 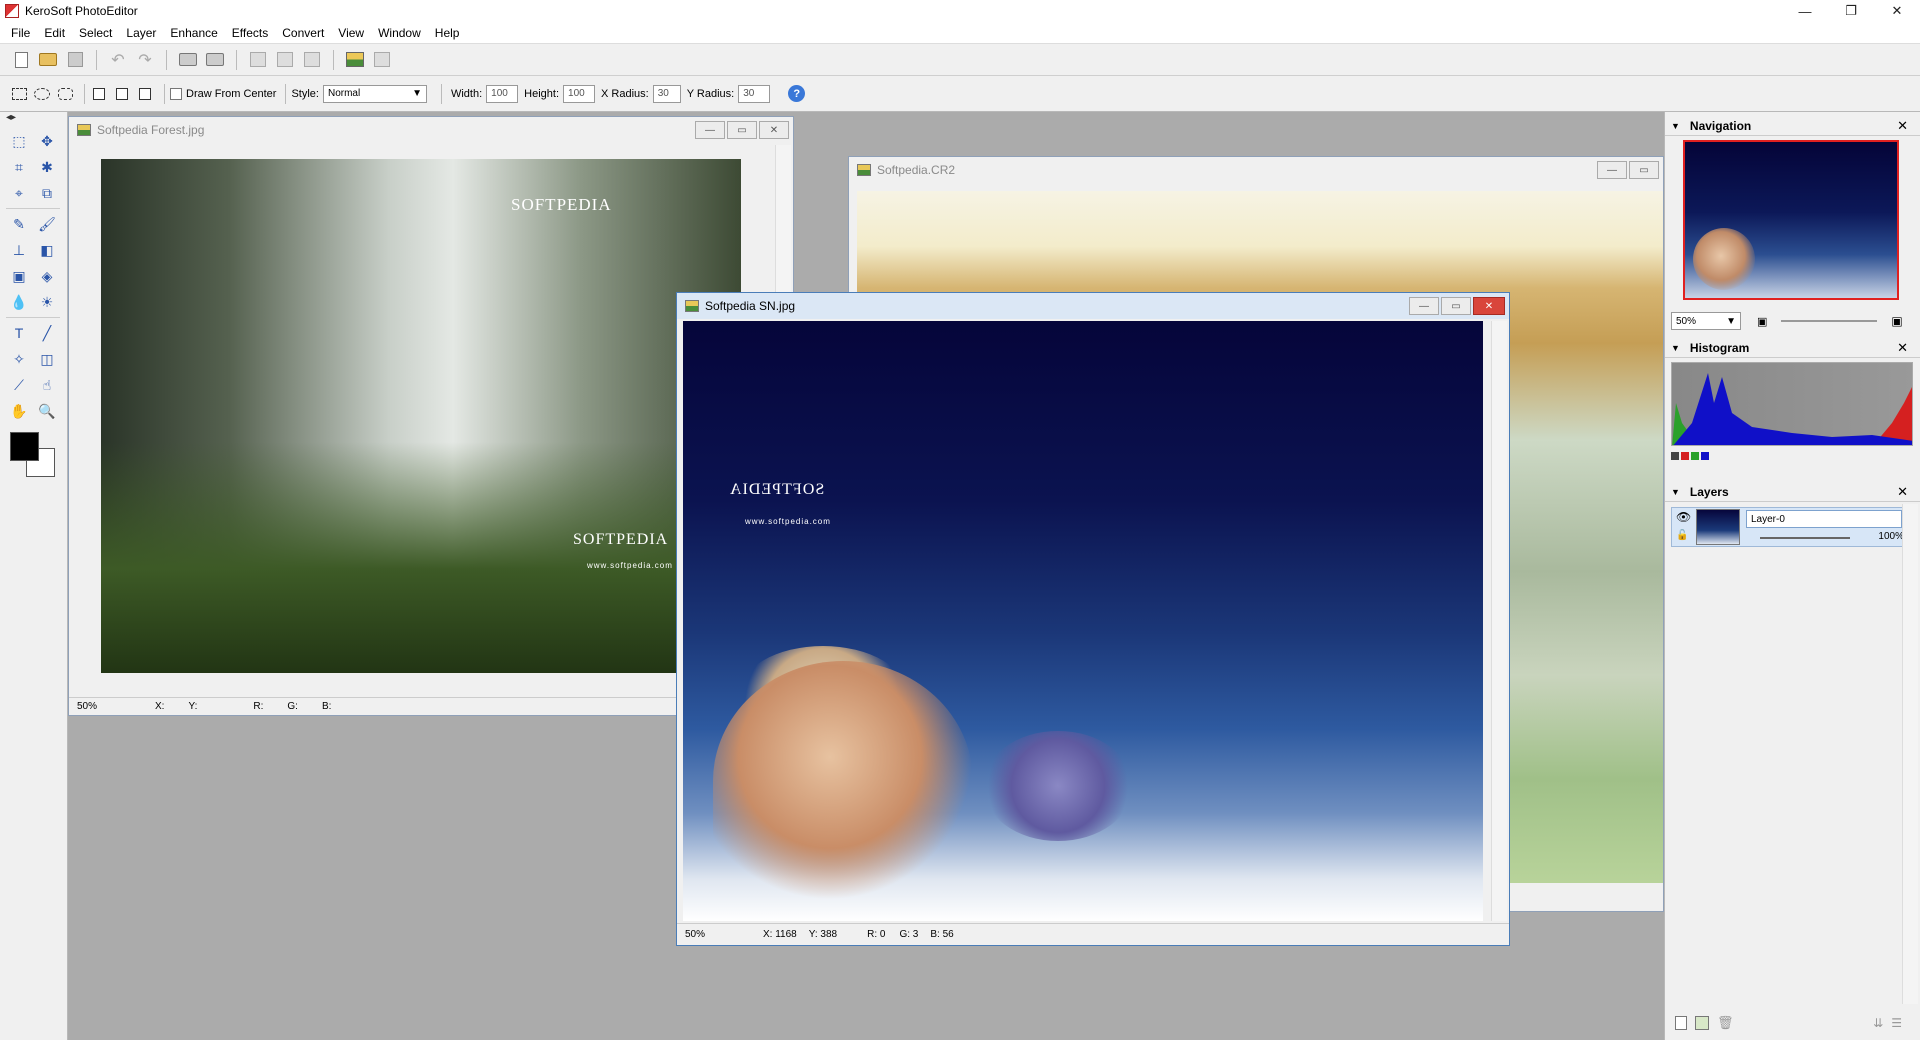 What do you see at coordinates (19, 359) in the screenshot?
I see `shape-tool: ✧` at bounding box center [19, 359].